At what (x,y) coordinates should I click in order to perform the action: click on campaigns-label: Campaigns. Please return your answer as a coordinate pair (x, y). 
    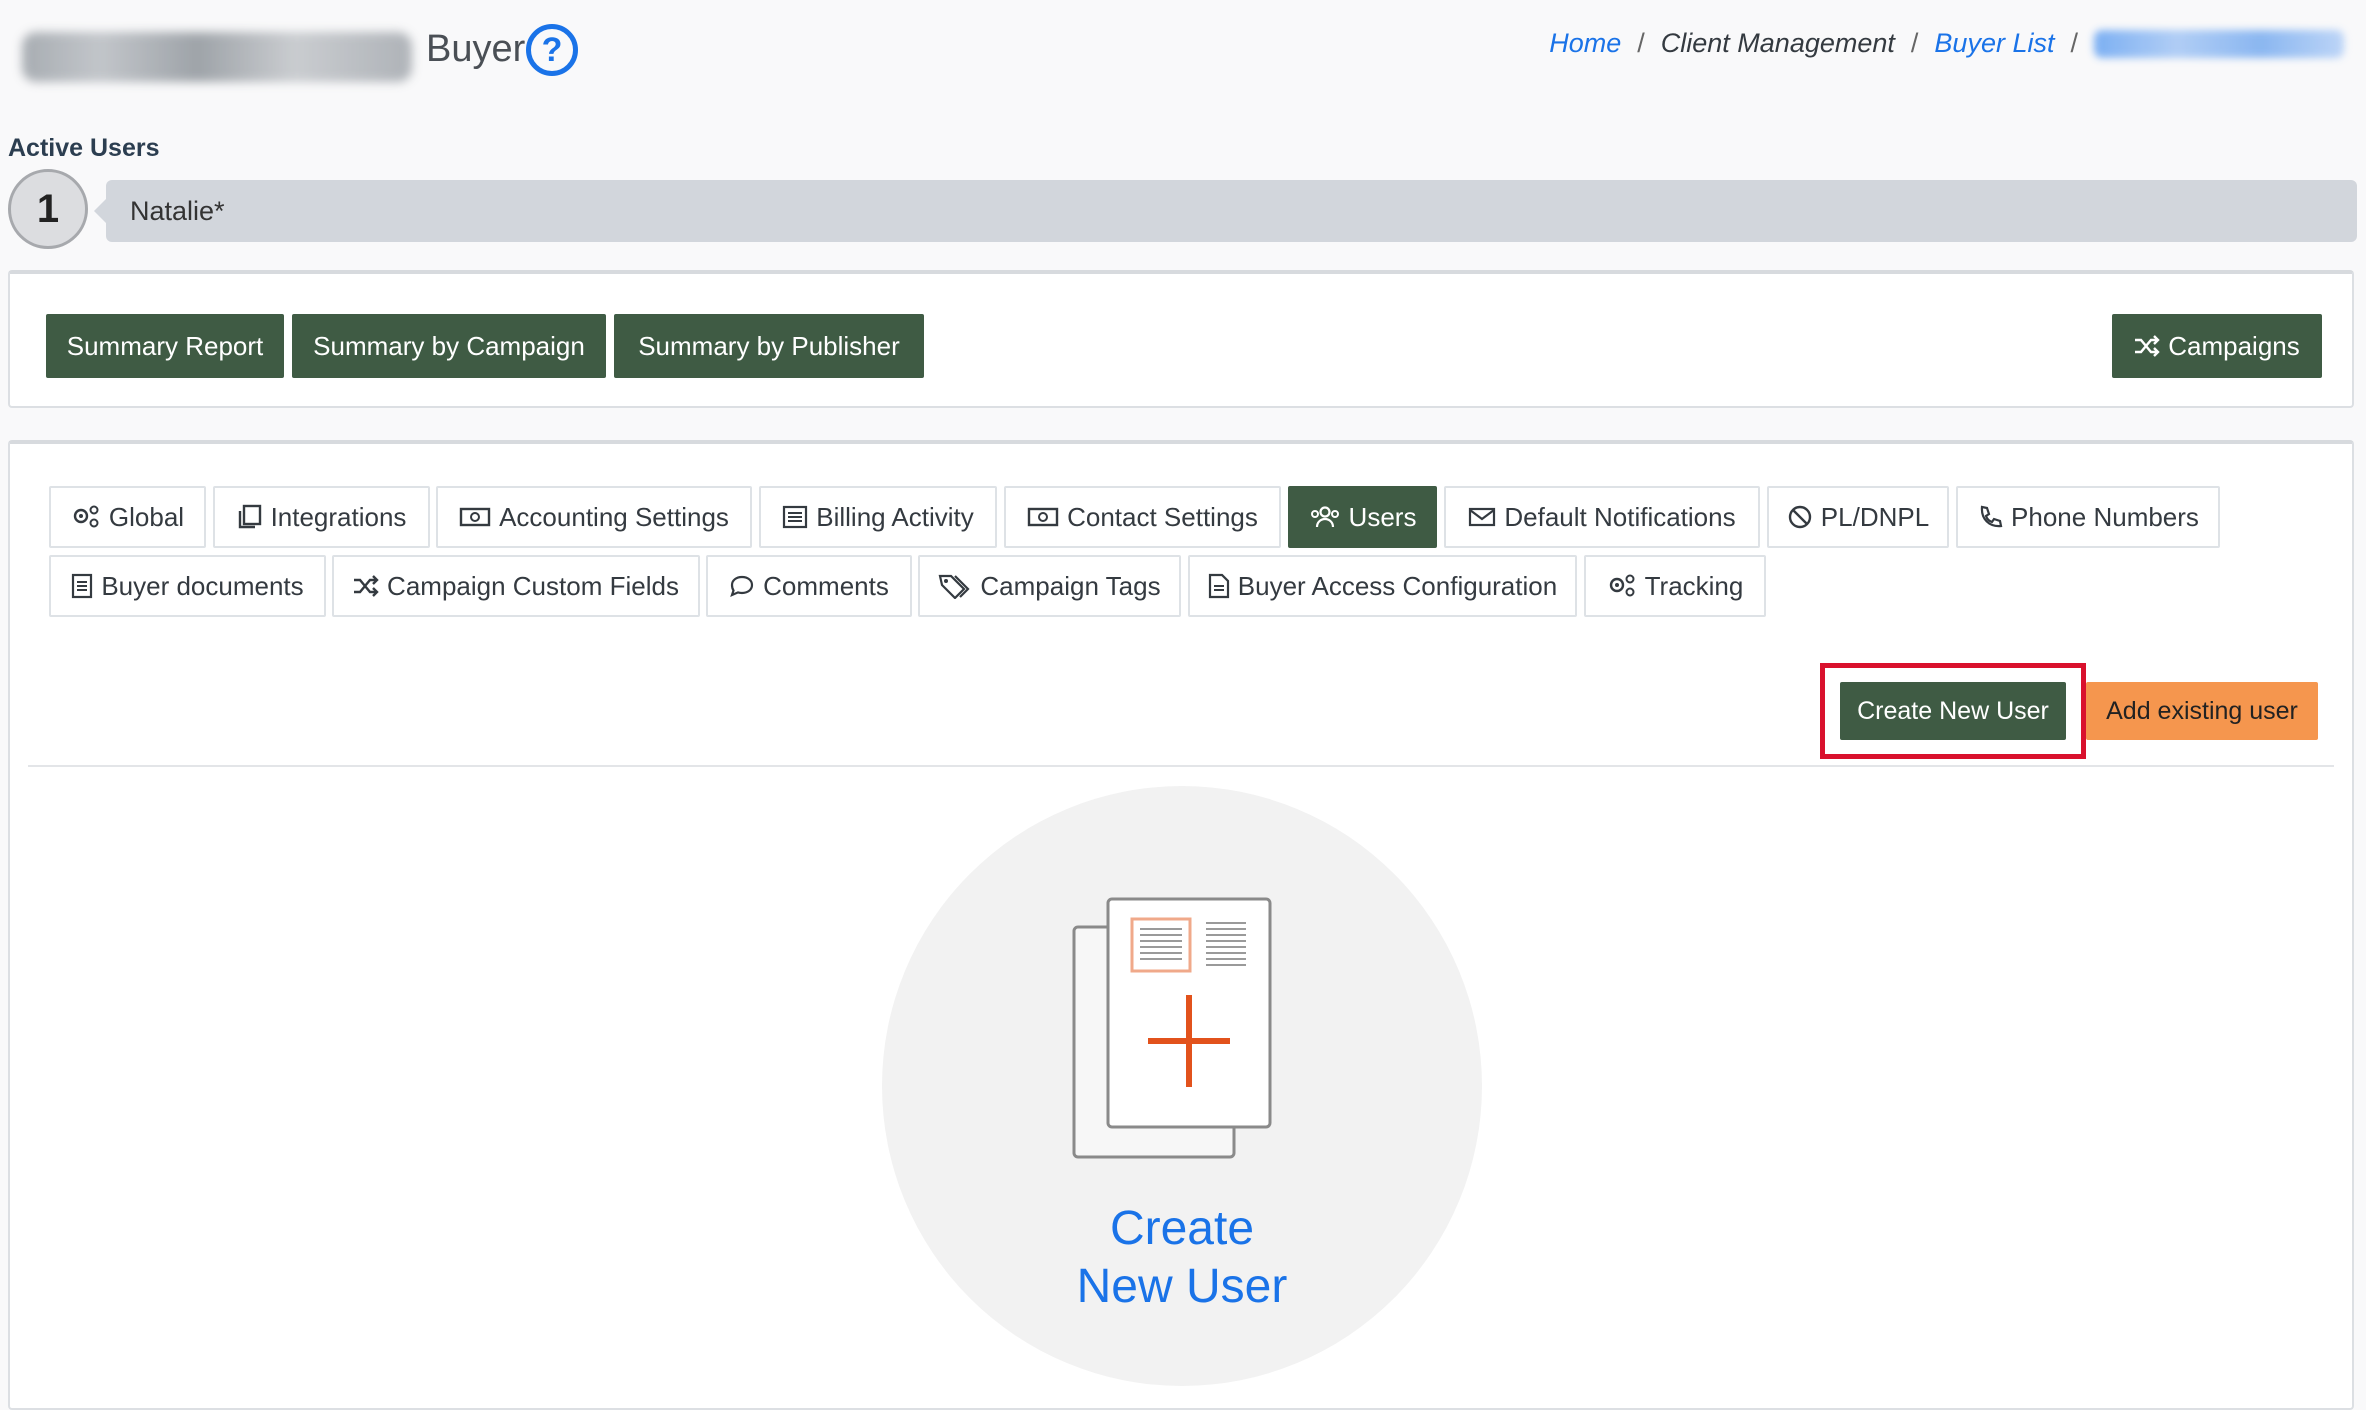
    Looking at the image, I should click on (2234, 345).